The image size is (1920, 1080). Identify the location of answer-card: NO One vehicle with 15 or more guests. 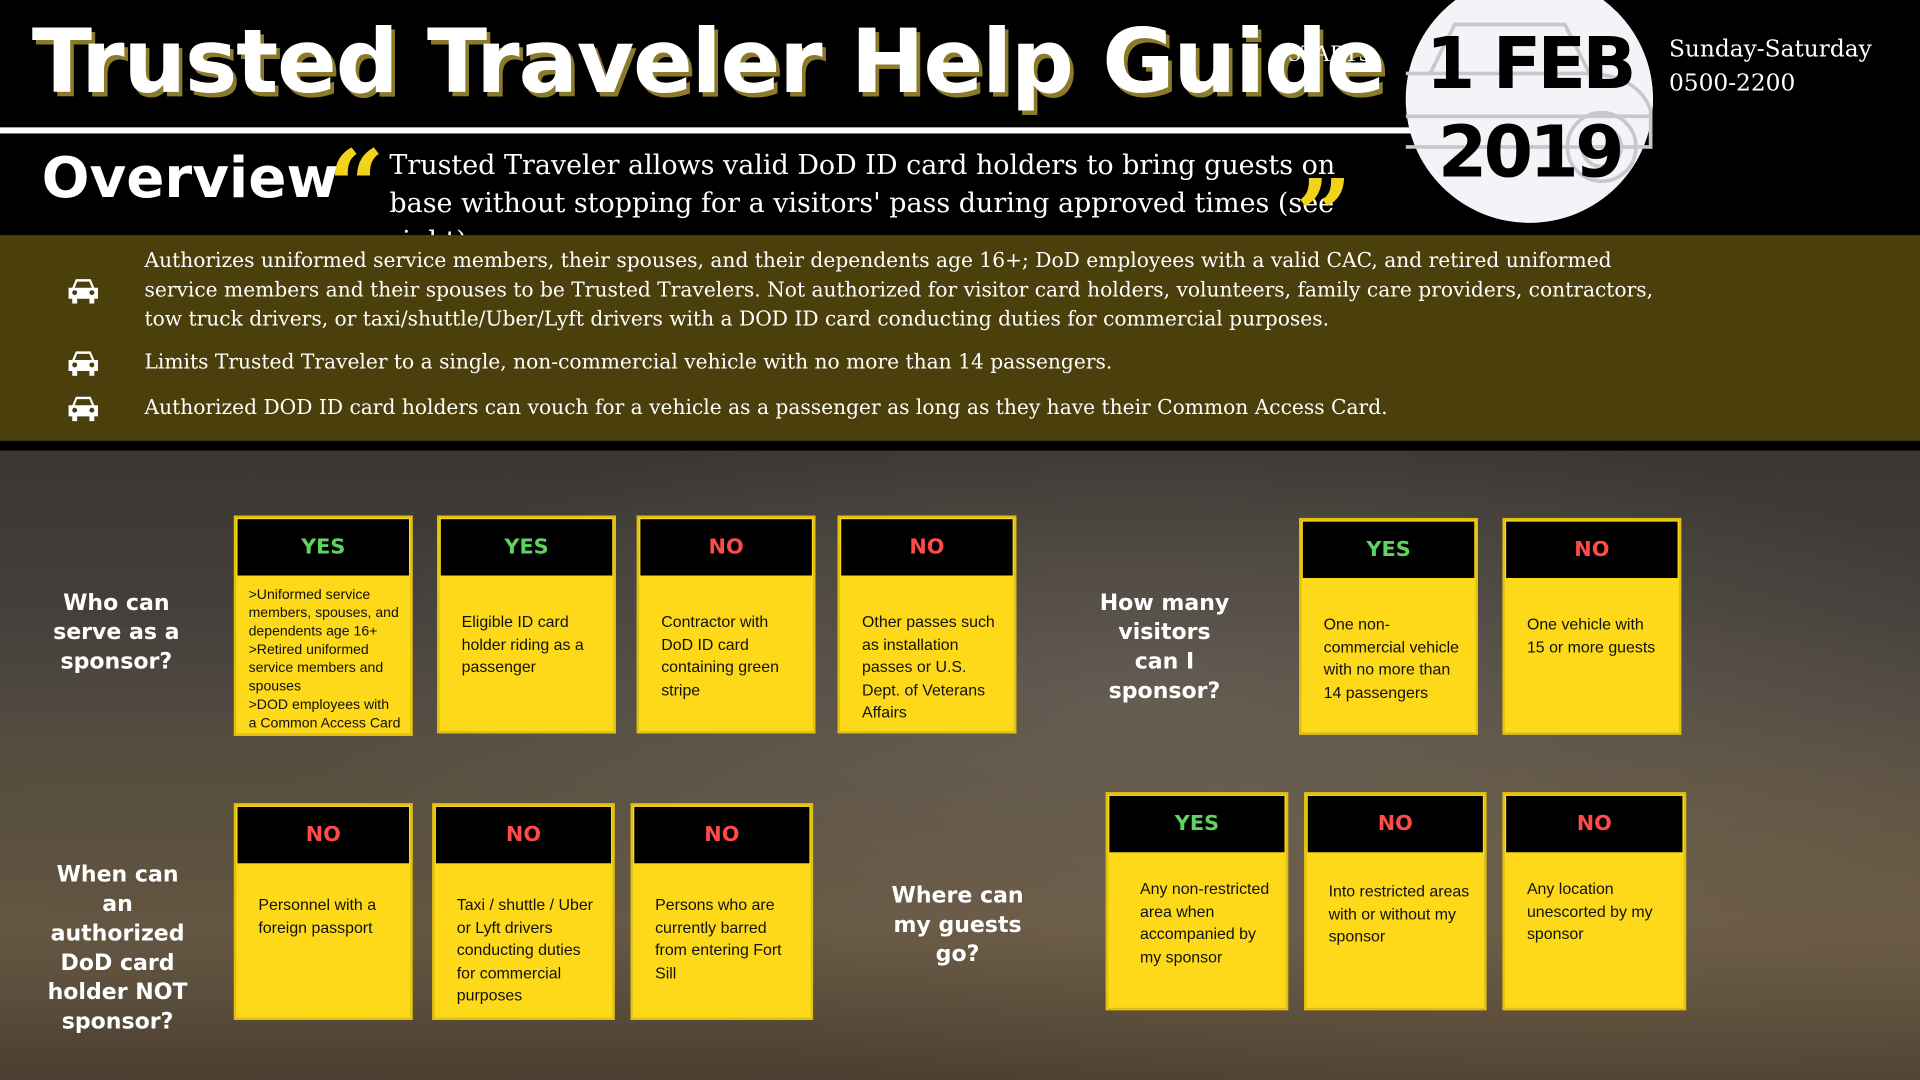
(1592, 626).